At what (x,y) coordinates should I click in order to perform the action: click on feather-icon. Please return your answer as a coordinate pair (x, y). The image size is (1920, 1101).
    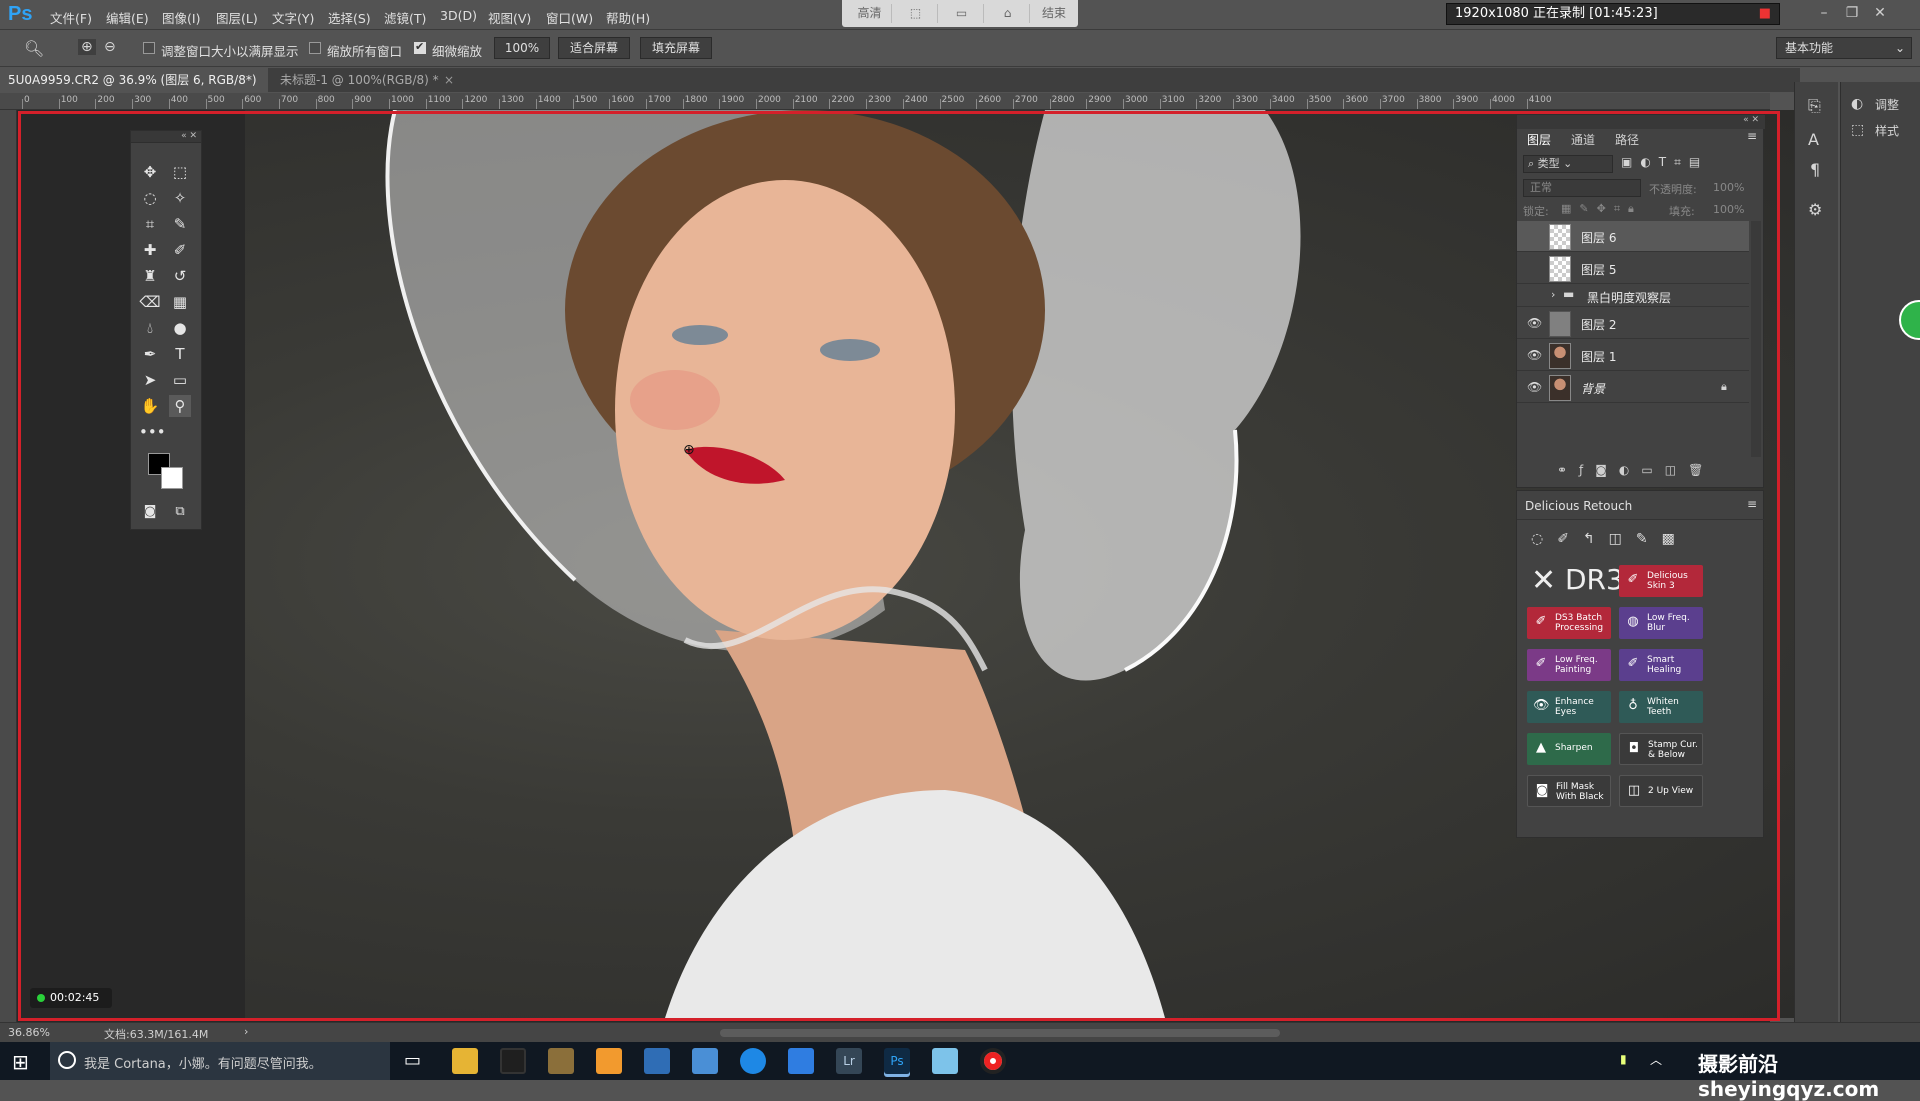
    Looking at the image, I should click on (801, 1061).